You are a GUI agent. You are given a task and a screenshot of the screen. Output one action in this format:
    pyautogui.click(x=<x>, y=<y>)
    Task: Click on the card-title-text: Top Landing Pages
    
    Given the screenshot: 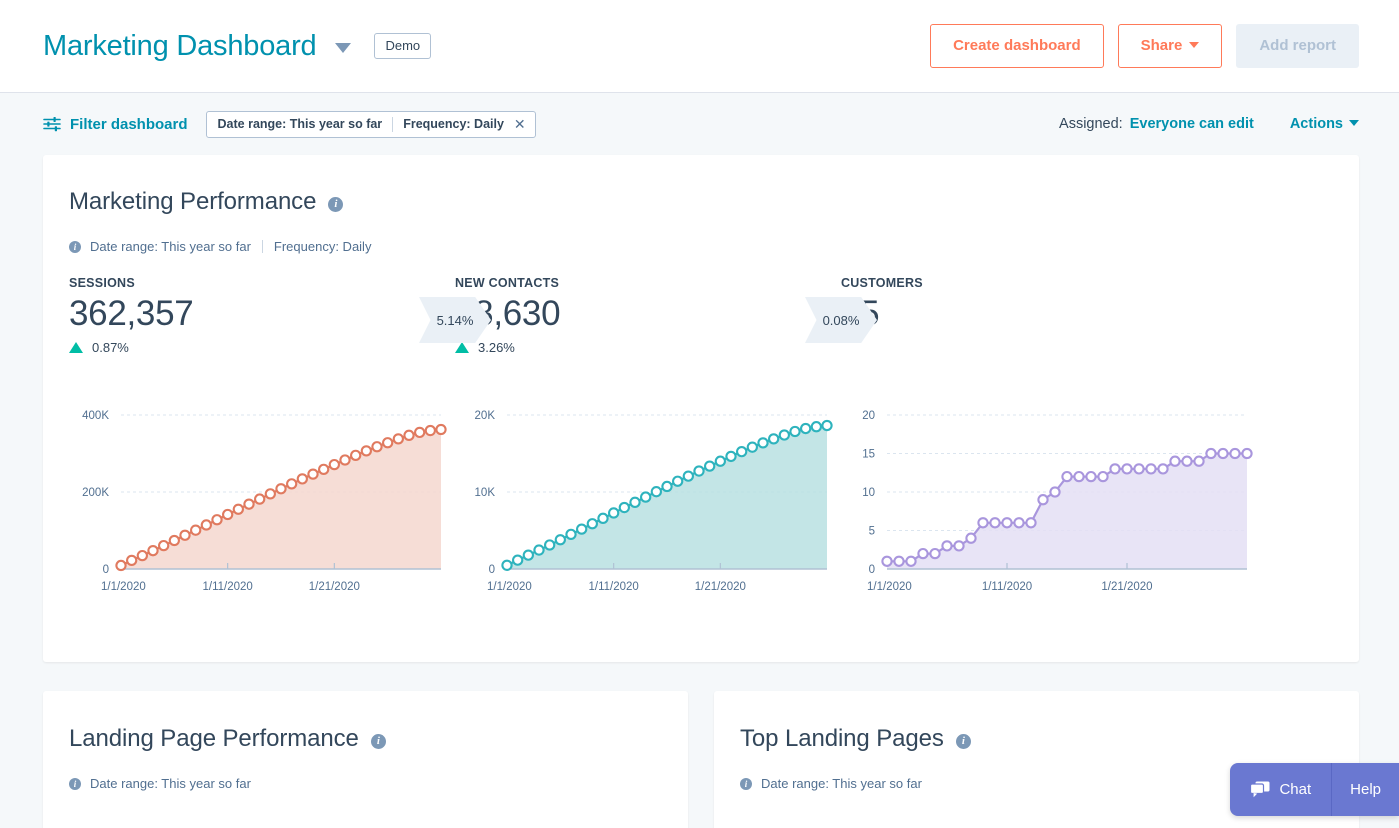 What is the action you would take?
    pyautogui.click(x=842, y=738)
    